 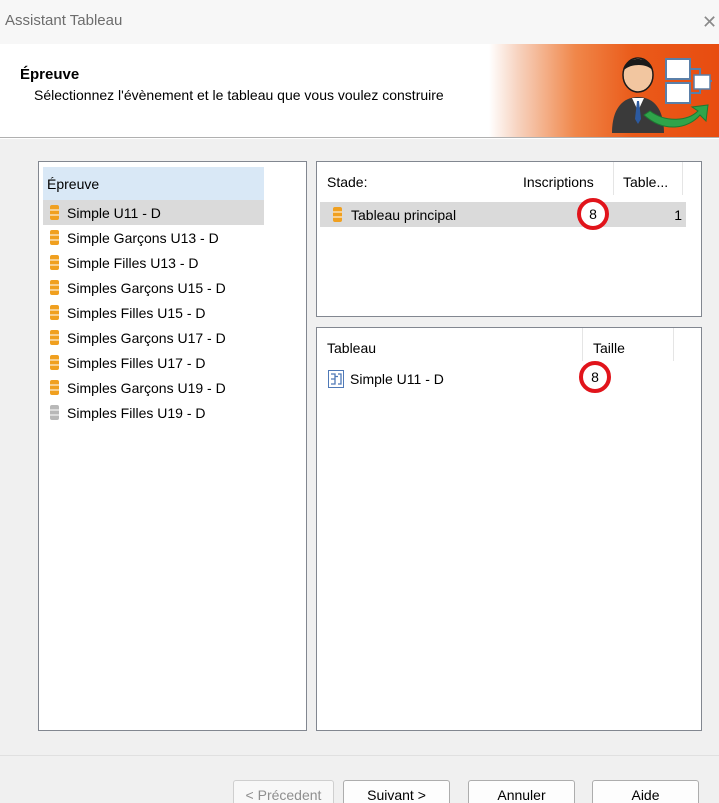 I want to click on list-item: Simples Filles U15 - D, so click(x=153, y=312).